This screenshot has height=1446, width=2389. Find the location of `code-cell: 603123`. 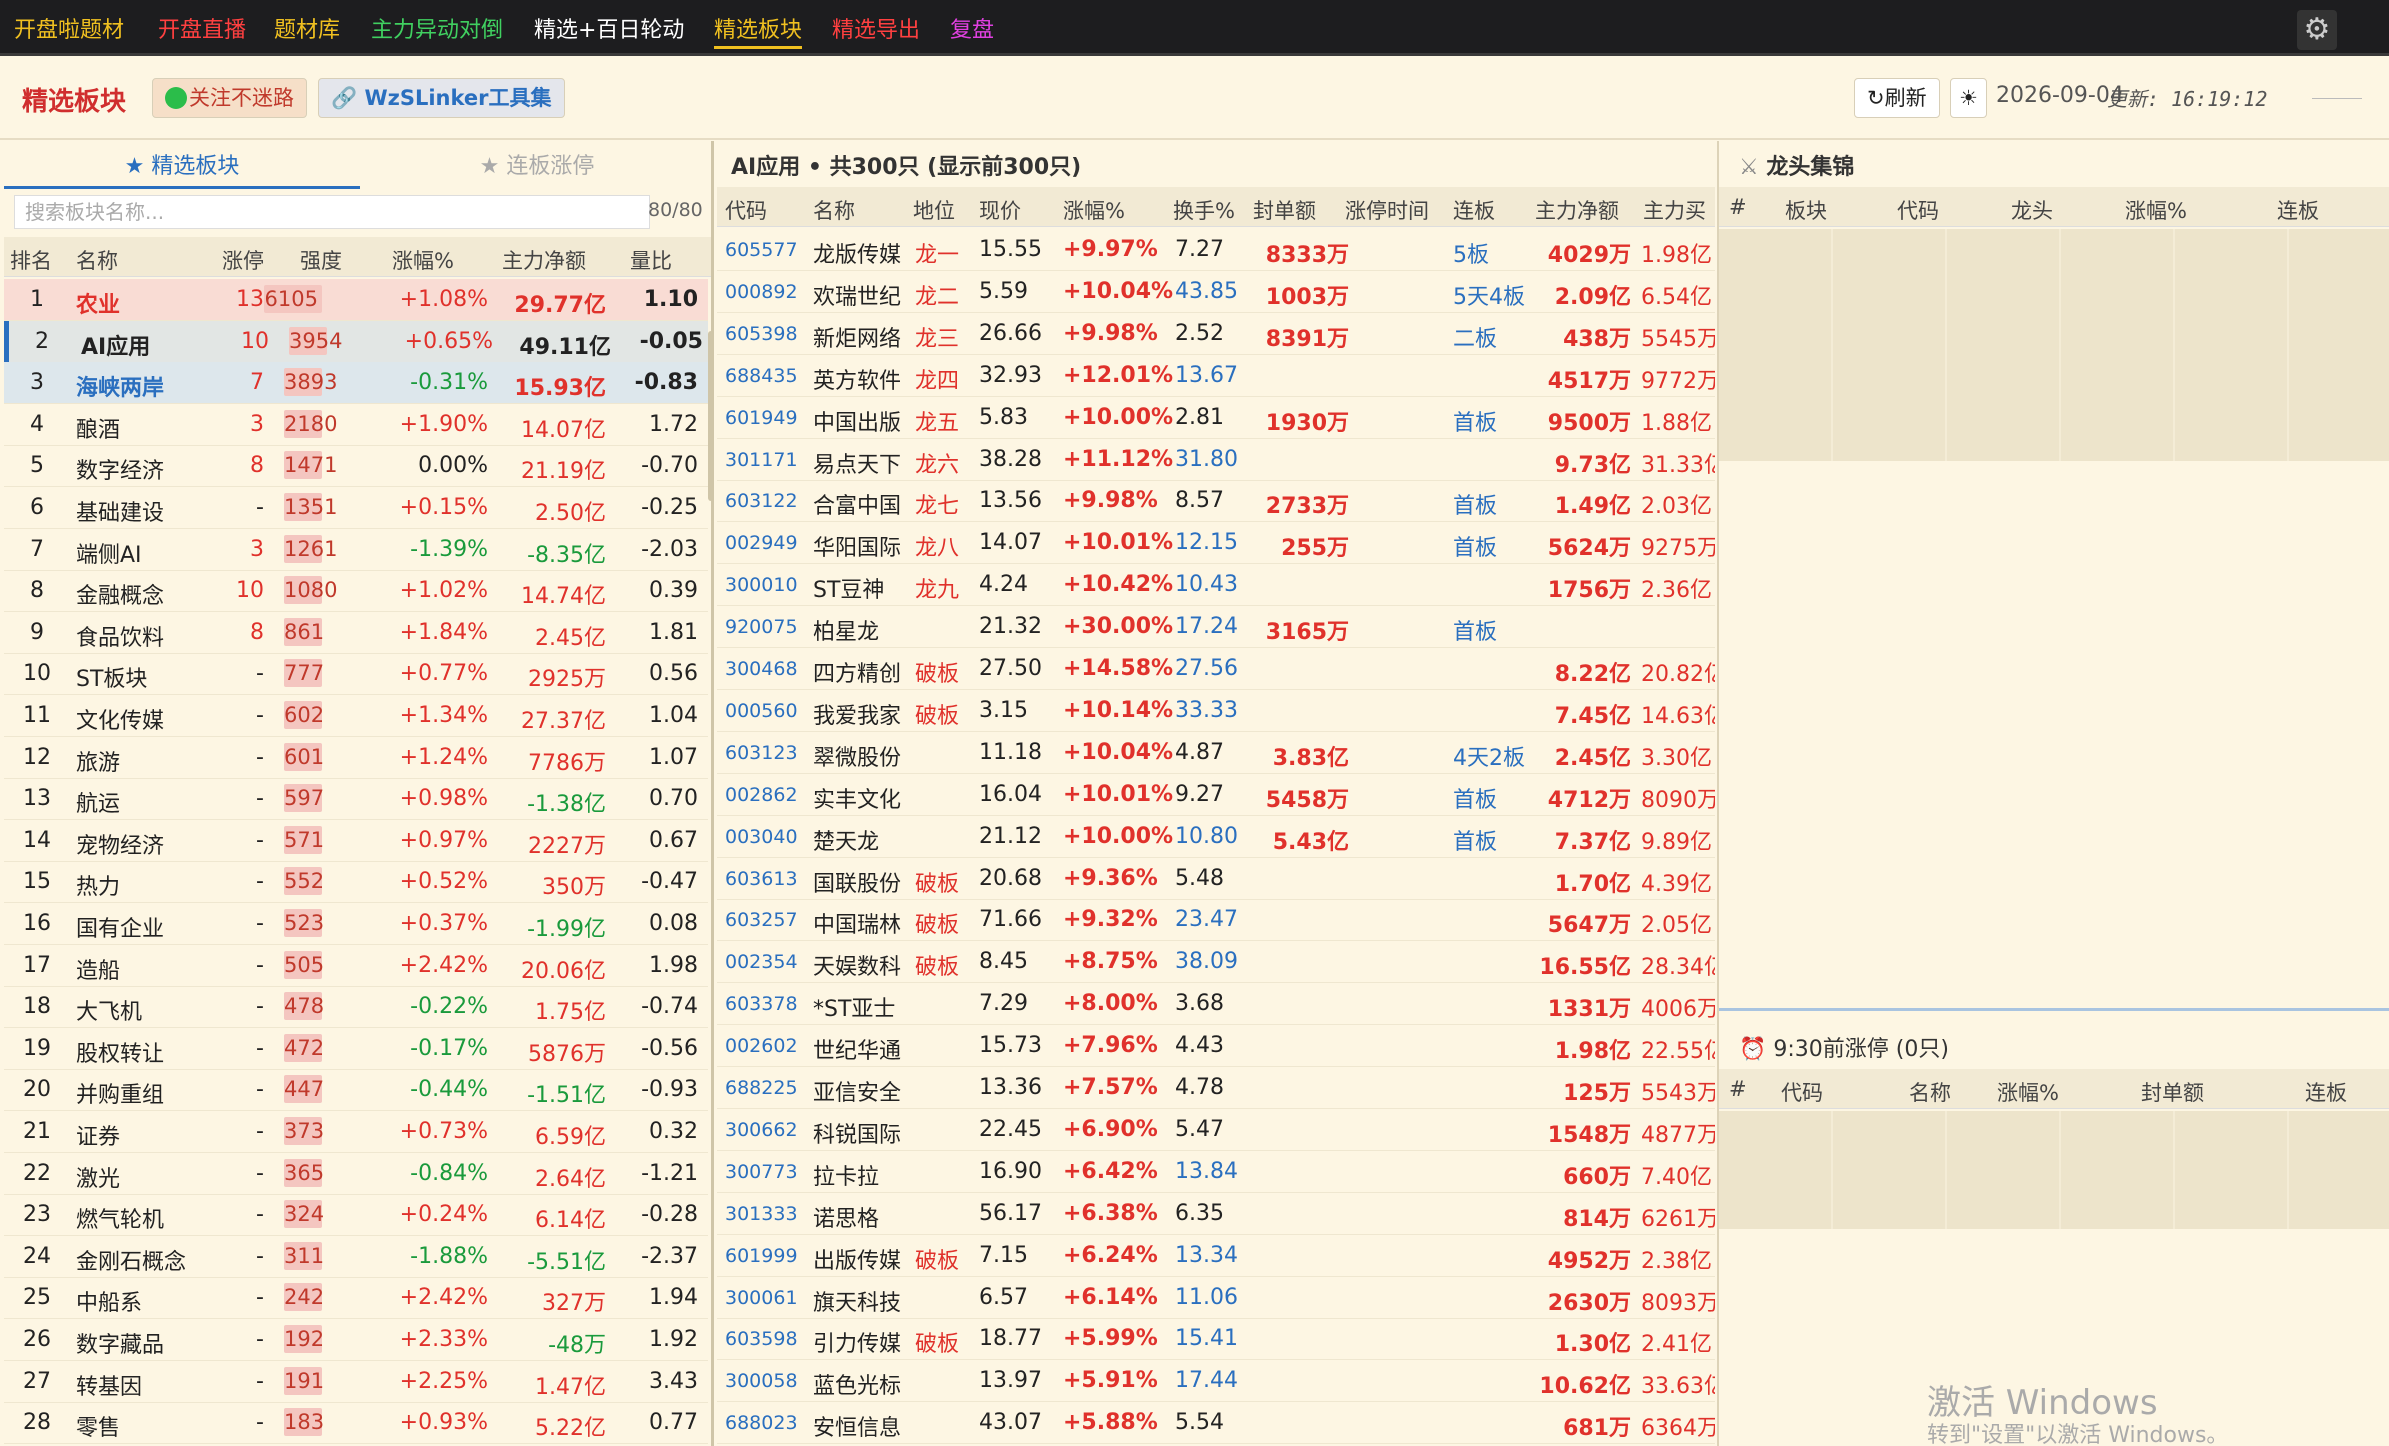

code-cell: 603123 is located at coordinates (761, 753).